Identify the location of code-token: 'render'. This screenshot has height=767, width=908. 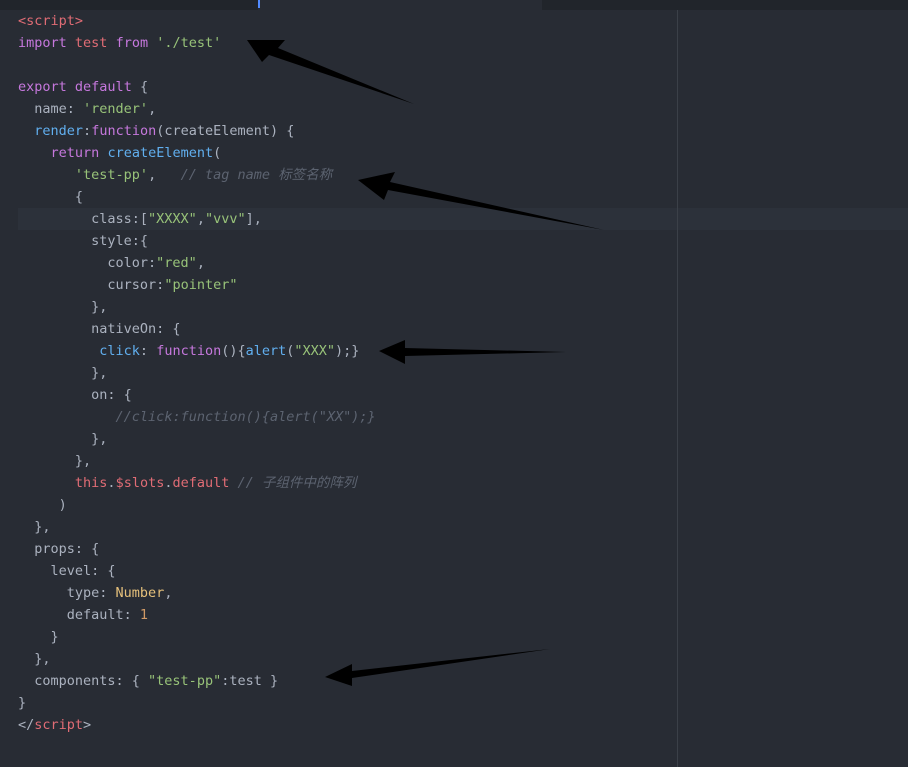
(116, 109).